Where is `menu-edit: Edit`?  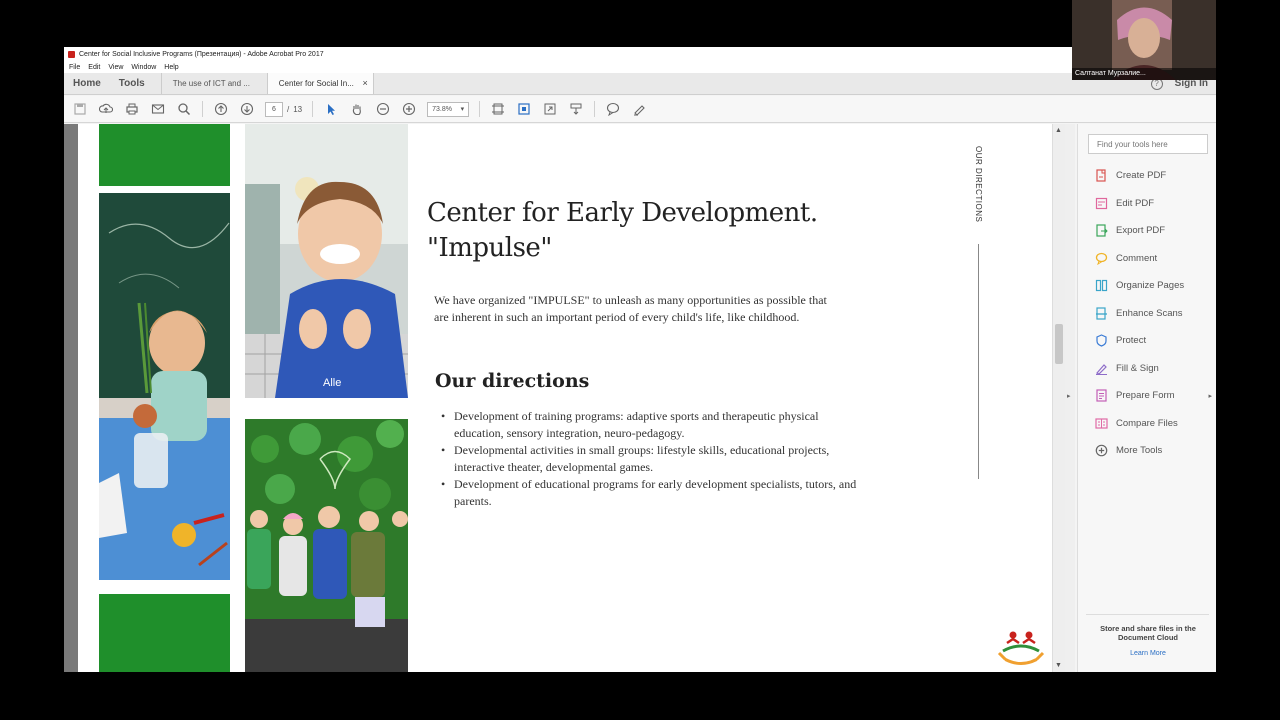
menu-edit: Edit is located at coordinates (94, 67).